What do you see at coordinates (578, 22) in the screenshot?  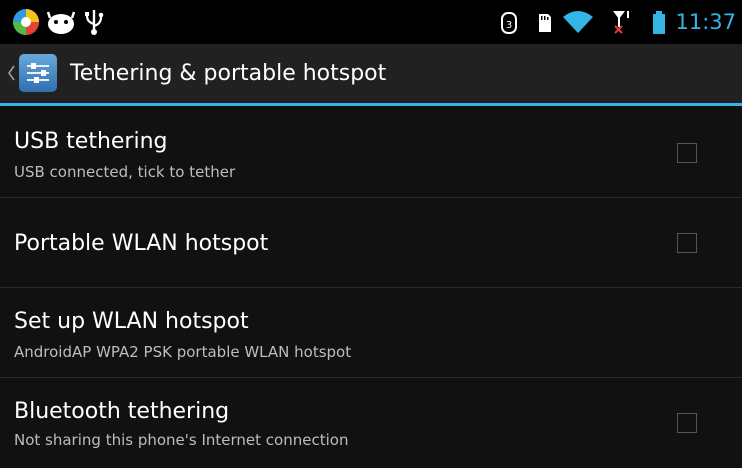 I see `wifi-icon` at bounding box center [578, 22].